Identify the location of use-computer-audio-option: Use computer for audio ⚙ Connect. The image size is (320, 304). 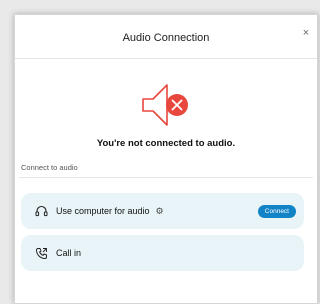
(162, 211).